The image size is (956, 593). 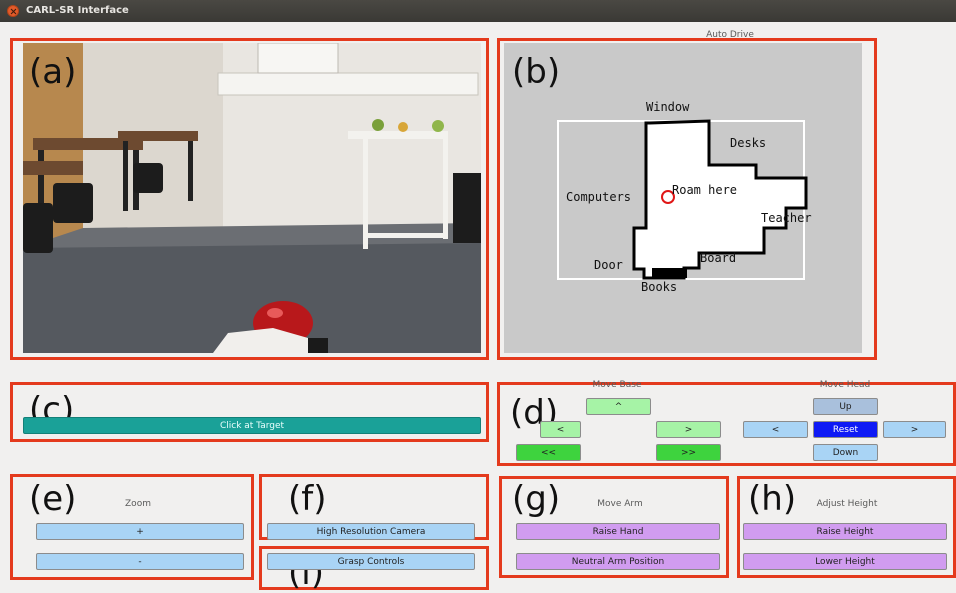 I want to click on map-label-board: Board, so click(x=718, y=258).